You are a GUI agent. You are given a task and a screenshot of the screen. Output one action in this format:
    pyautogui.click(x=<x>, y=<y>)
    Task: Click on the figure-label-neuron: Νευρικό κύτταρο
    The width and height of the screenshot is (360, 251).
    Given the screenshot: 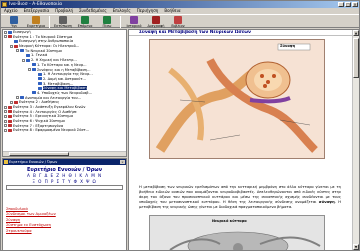 What is the action you would take?
    pyautogui.click(x=229, y=221)
    